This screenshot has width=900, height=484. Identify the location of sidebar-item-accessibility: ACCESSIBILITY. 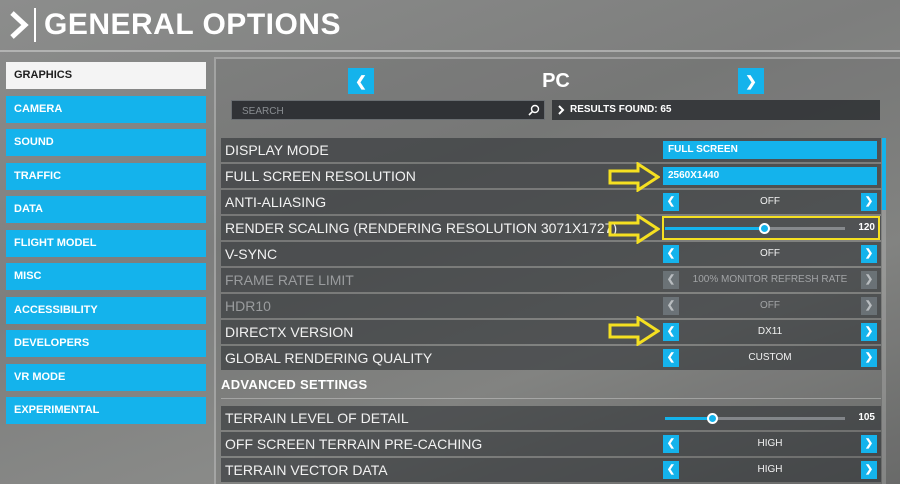
(106, 310).